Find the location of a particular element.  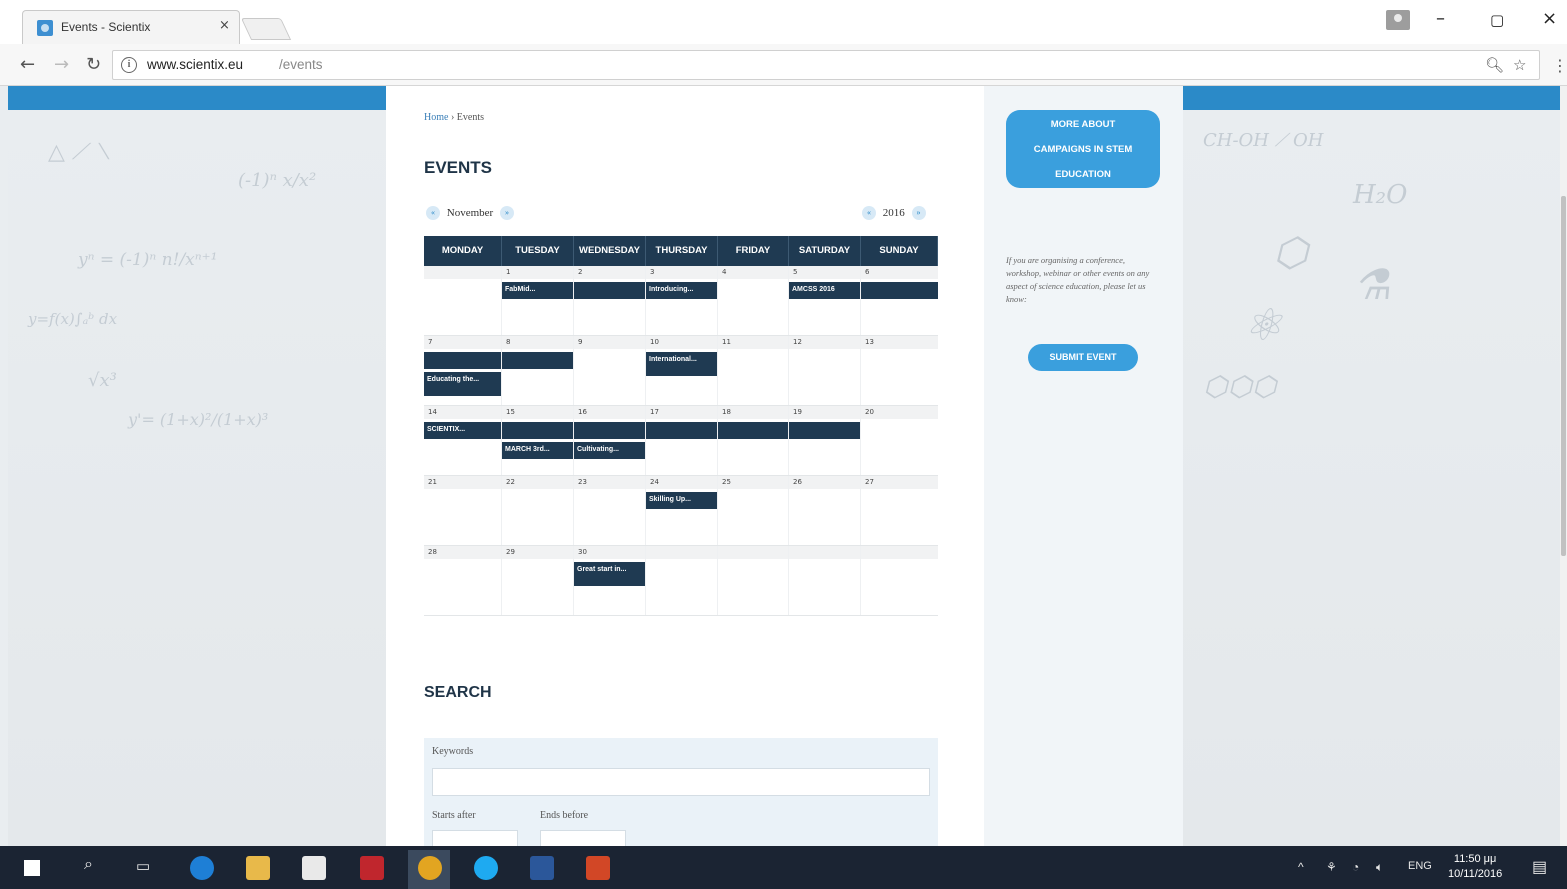

breadcrumb-home-link: Home is located at coordinates (436, 117).